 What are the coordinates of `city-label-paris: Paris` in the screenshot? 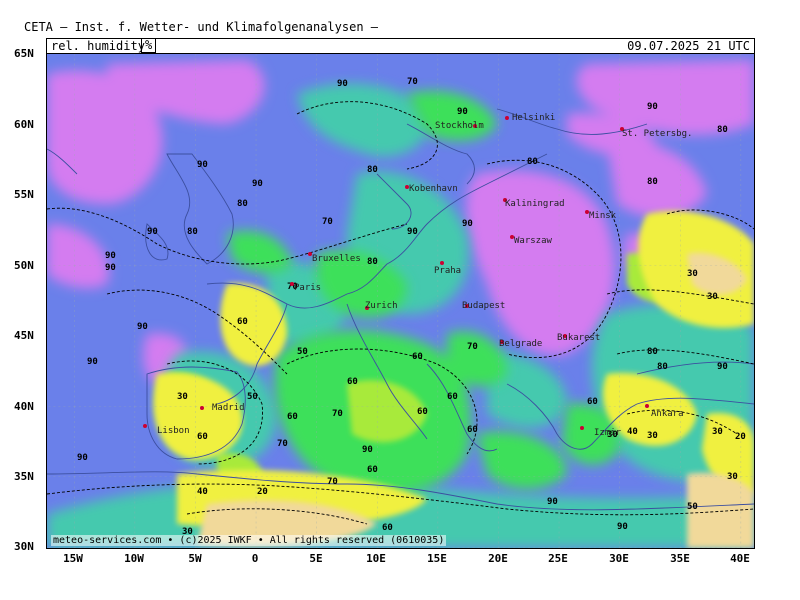 It's located at (307, 288).